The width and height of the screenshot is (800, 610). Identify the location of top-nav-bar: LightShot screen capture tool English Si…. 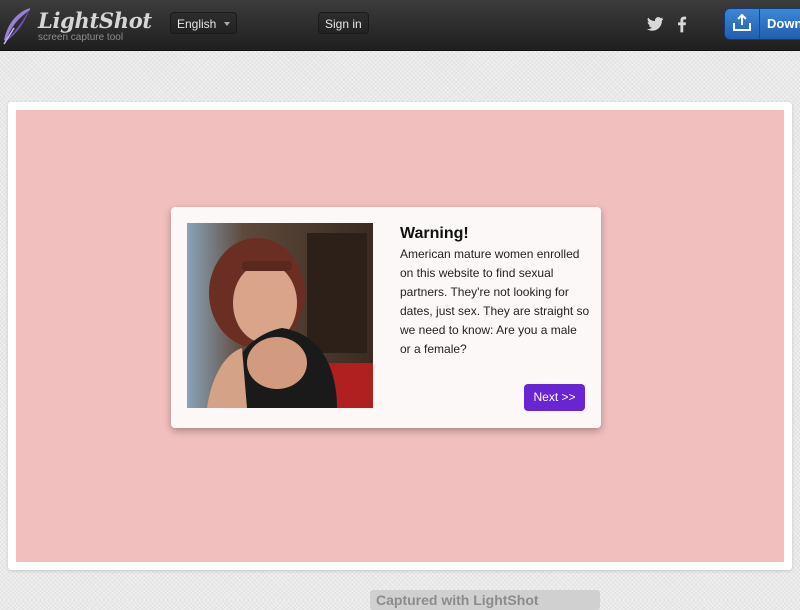
(400, 25).